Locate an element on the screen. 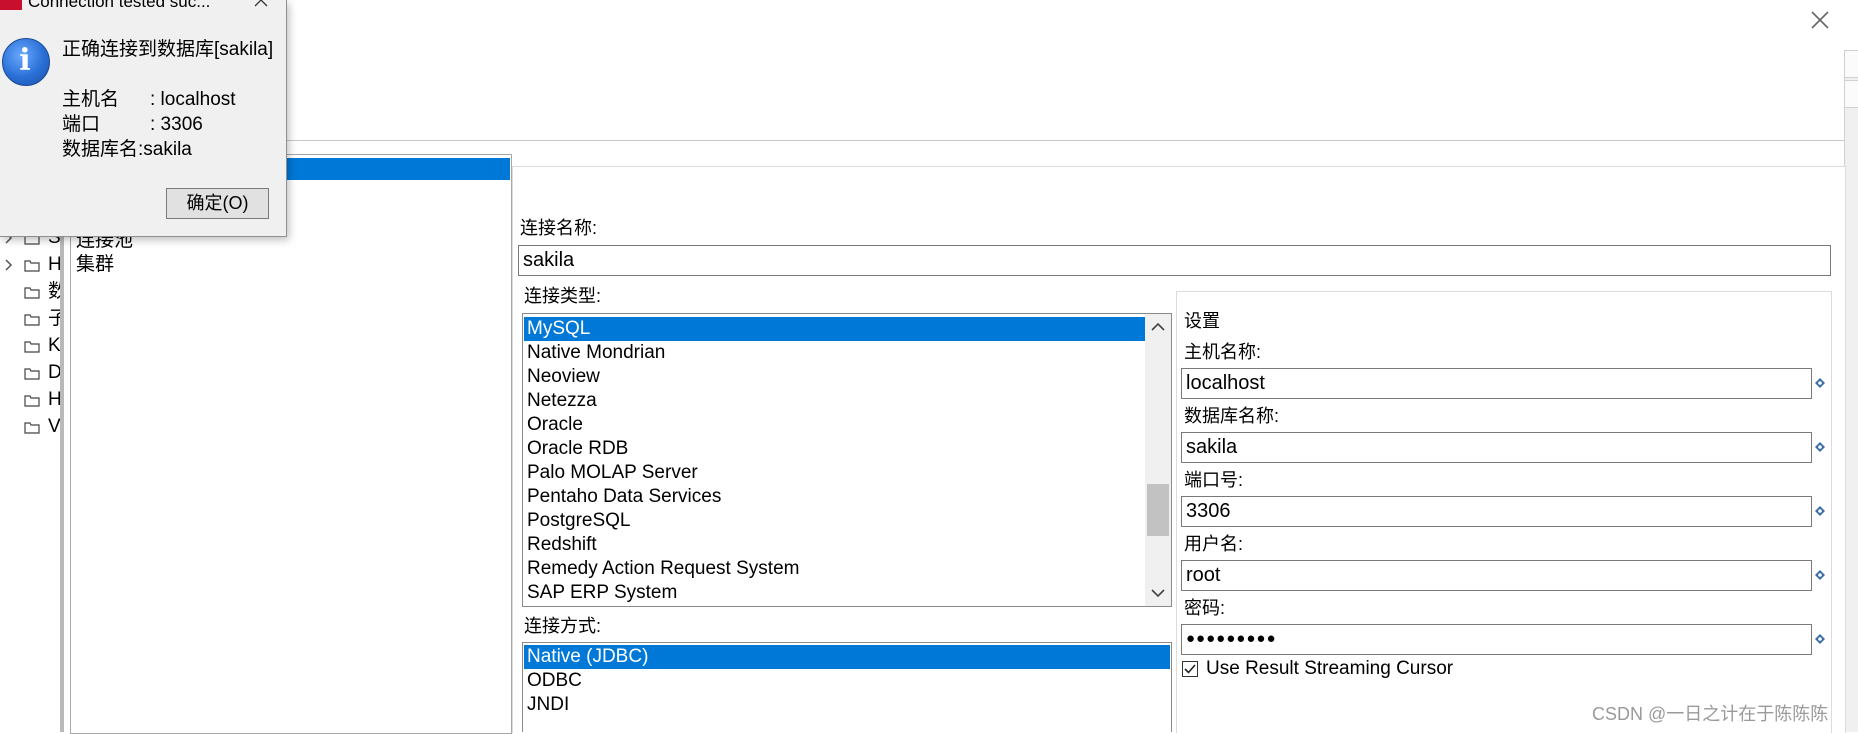 The image size is (1858, 734). scroll-thumb is located at coordinates (1158, 510).